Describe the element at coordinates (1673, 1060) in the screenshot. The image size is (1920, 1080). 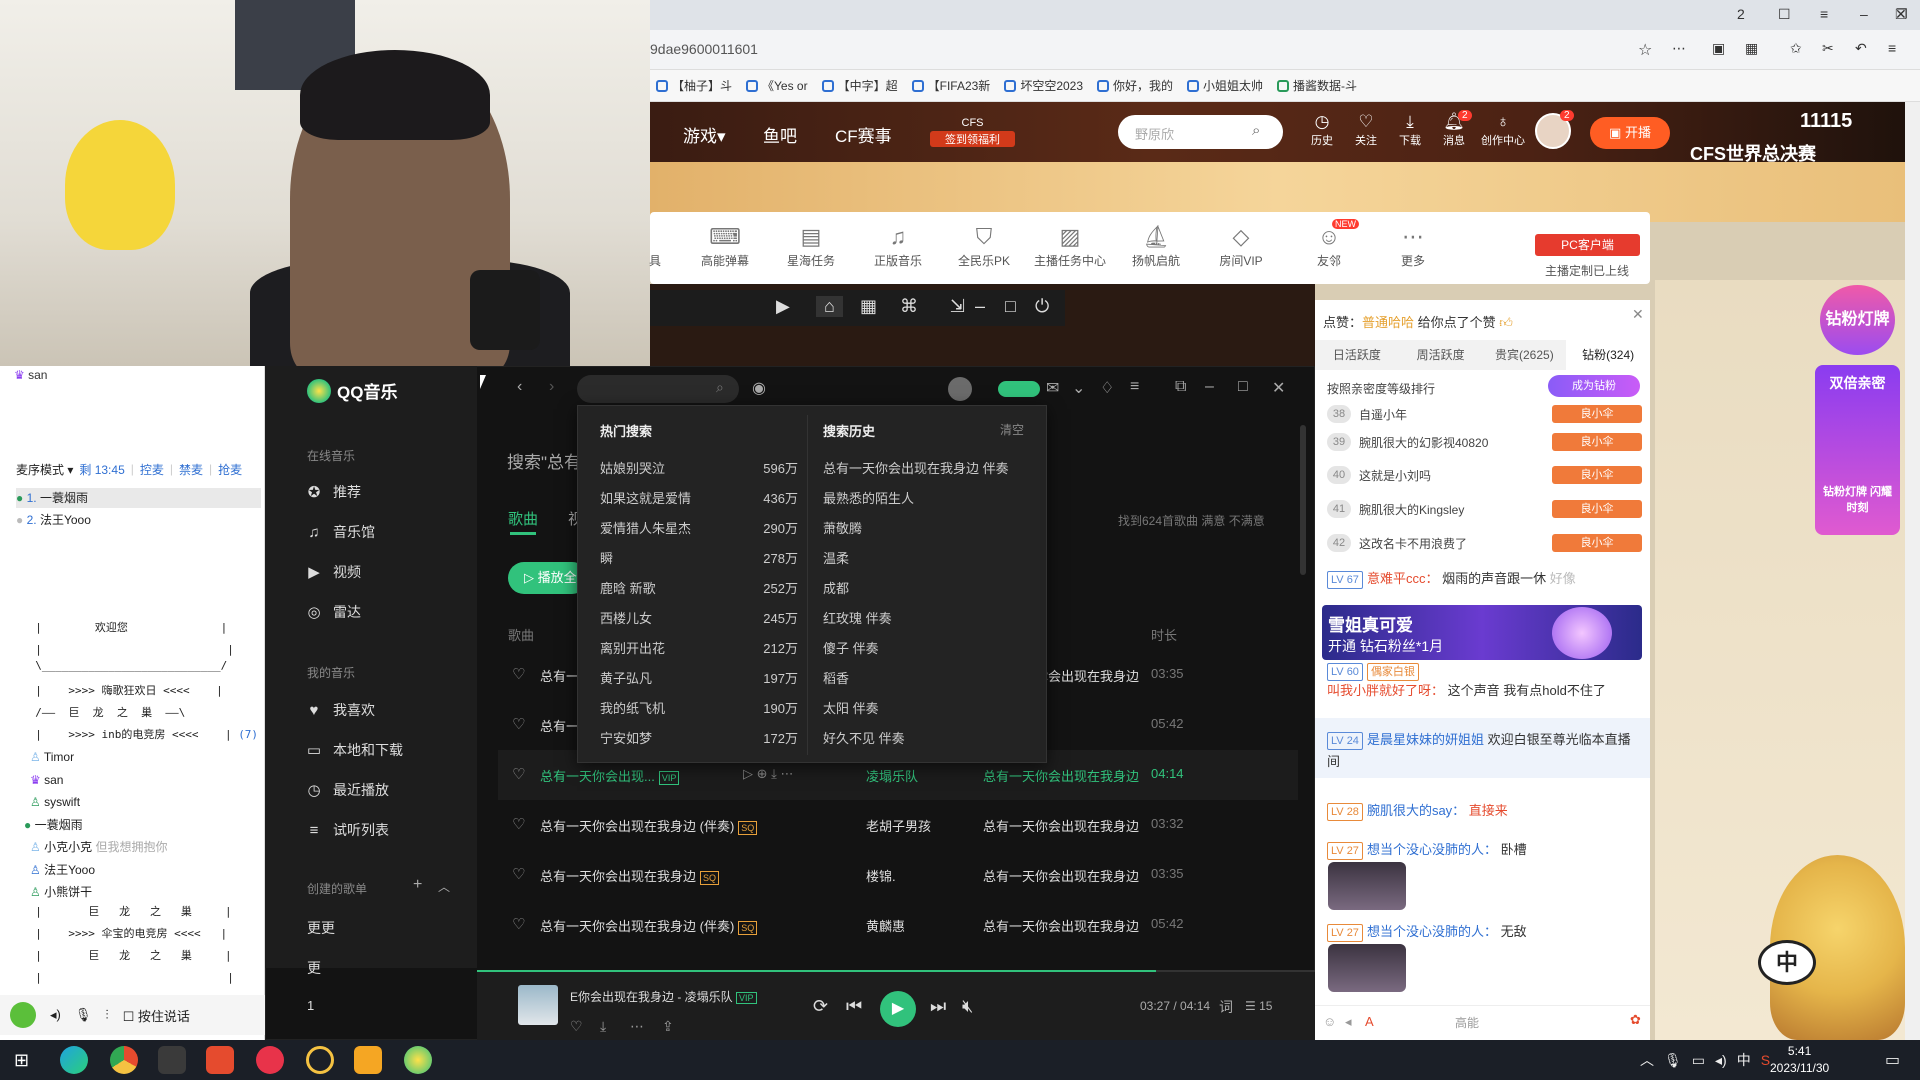
I see `mic-icon: 🎙︎` at that location.